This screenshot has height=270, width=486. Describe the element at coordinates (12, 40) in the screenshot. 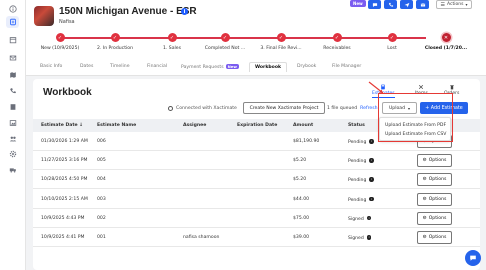

I see `calendar-icon` at that location.